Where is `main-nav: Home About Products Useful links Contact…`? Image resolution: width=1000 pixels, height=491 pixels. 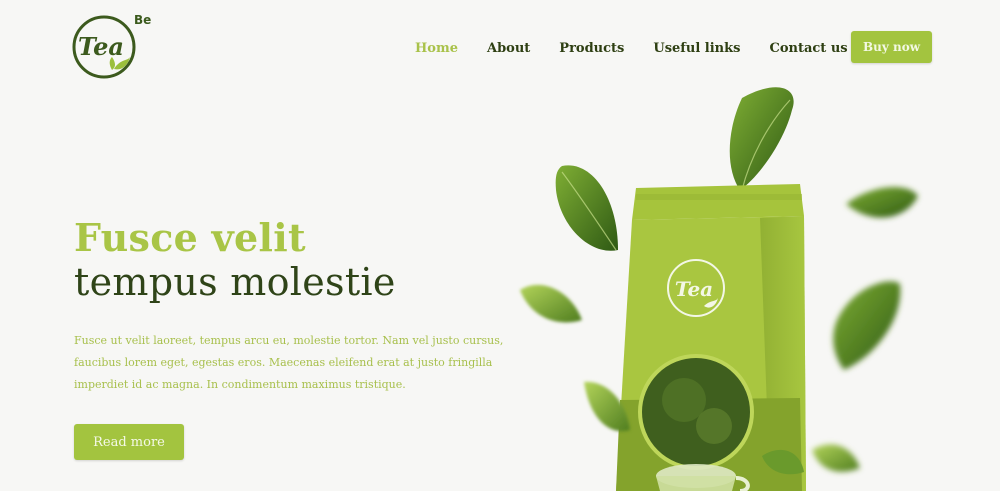 main-nav: Home About Products Useful links Contact… is located at coordinates (646, 48).